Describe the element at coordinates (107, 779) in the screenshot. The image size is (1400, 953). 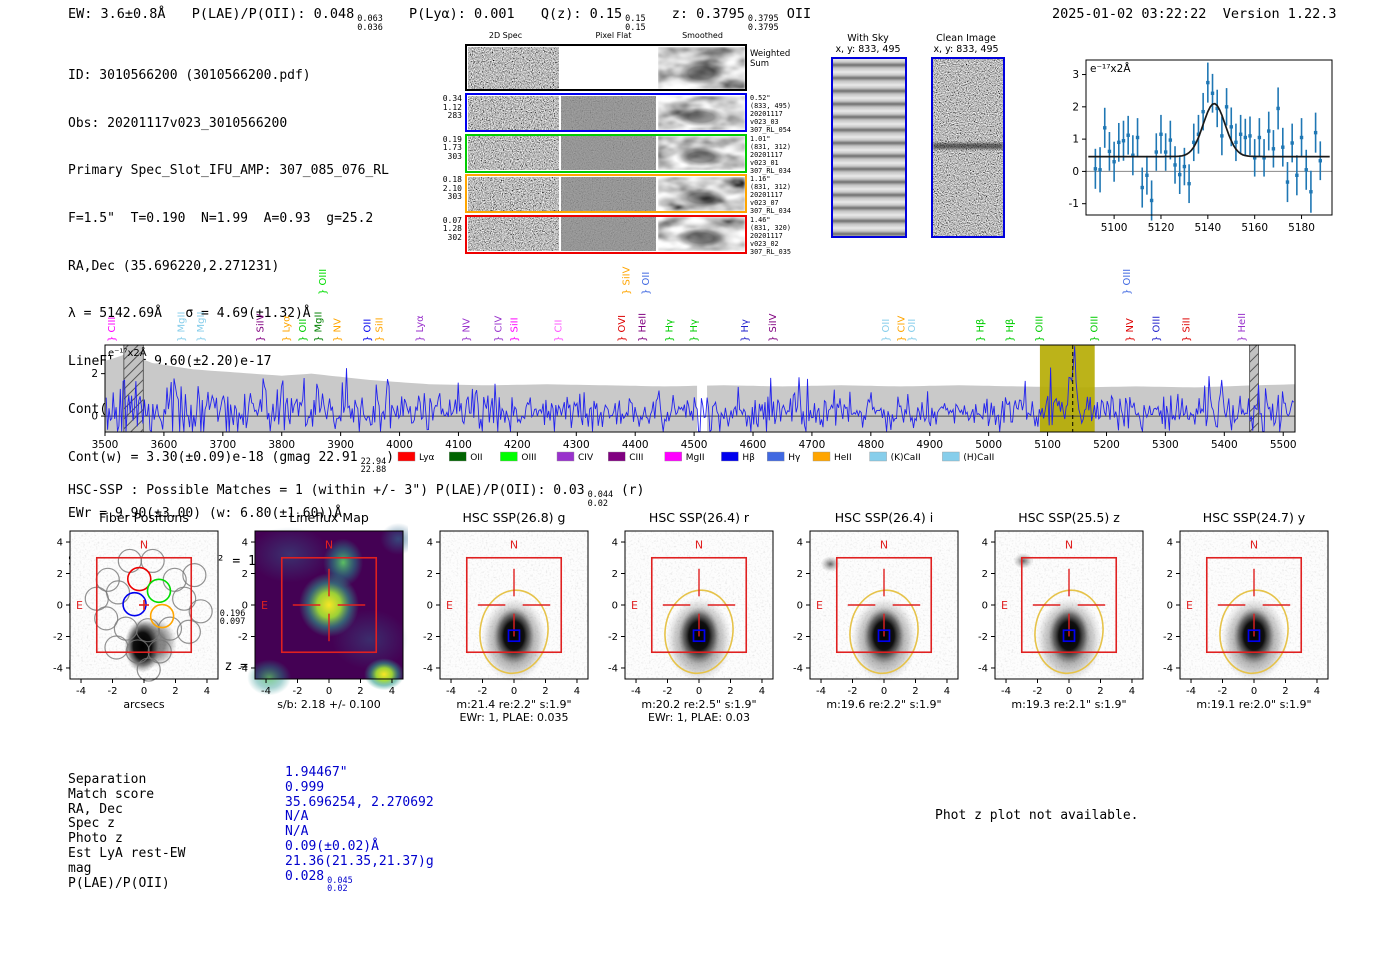
I see `match-row-label: Separation` at that location.